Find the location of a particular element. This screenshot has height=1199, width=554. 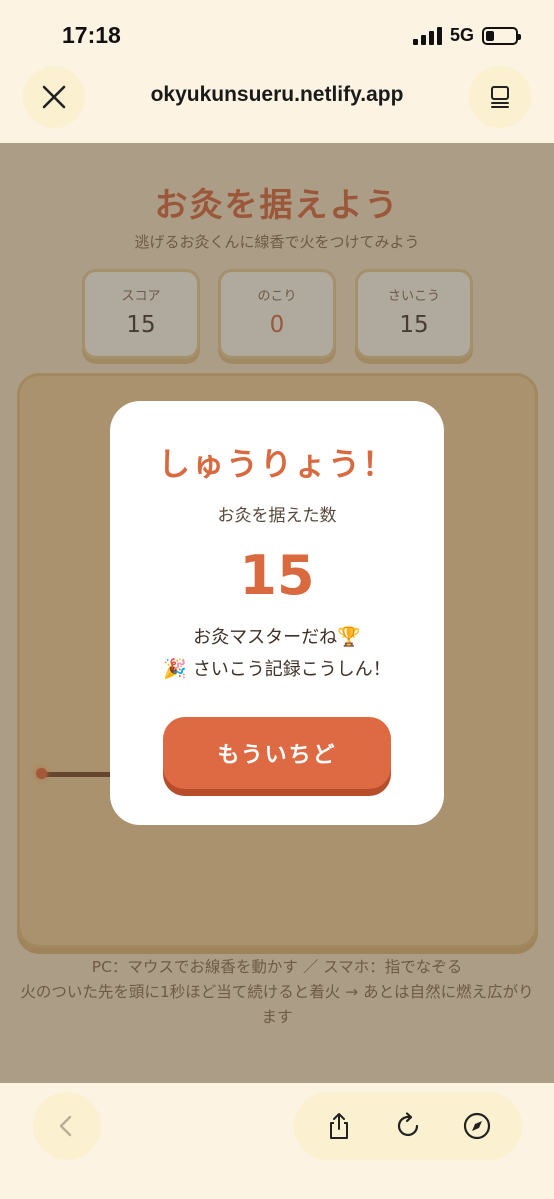

modal-message-2: 🎉 さいこう記録こうしん！ is located at coordinates (277, 668).